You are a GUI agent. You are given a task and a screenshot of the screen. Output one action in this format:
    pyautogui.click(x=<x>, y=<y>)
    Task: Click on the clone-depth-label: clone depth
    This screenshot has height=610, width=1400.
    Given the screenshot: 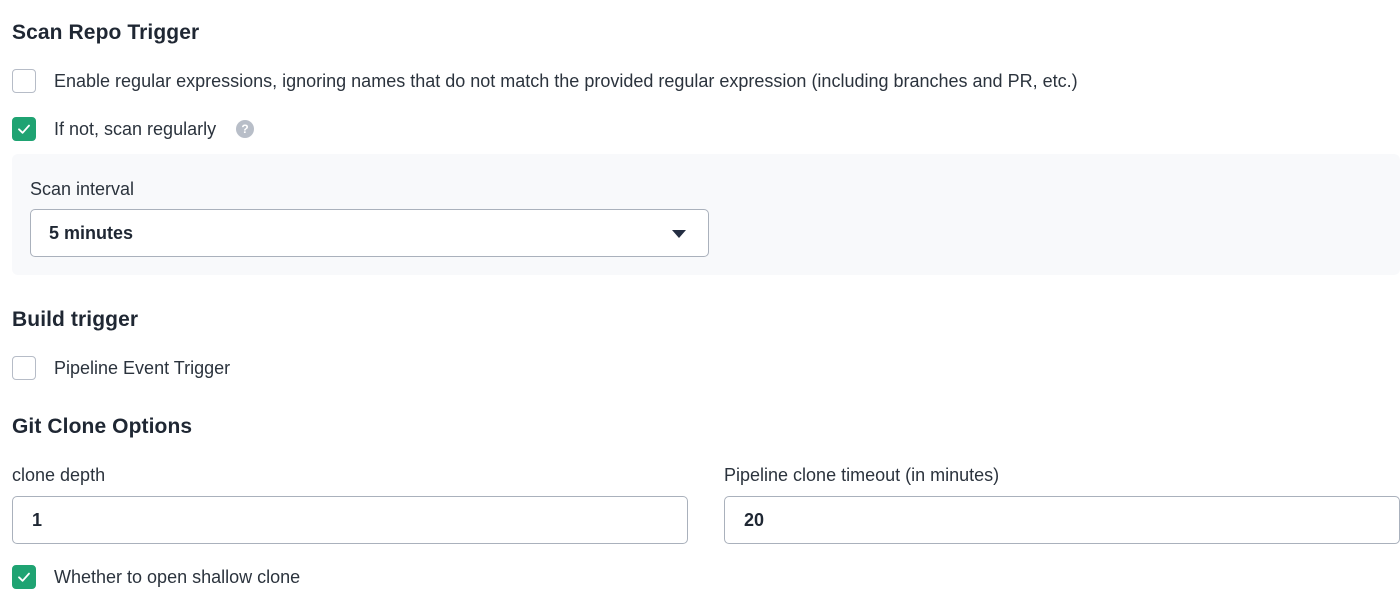 What is the action you would take?
    pyautogui.click(x=59, y=475)
    